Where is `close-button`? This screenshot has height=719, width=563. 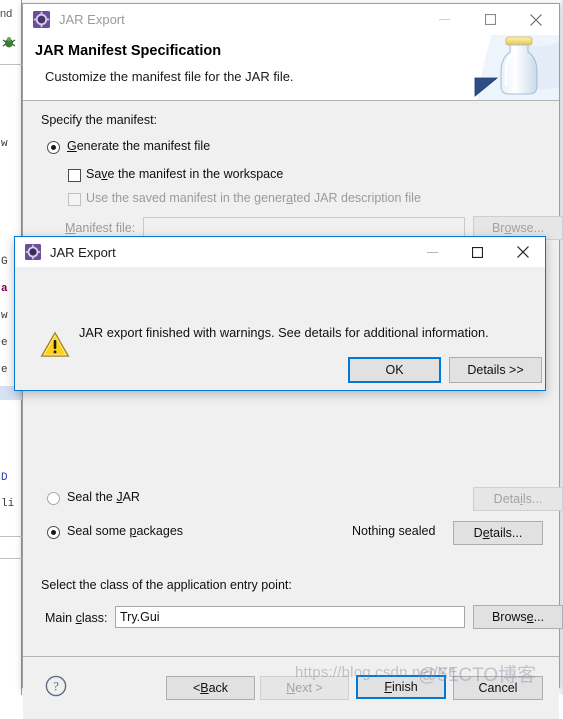 close-button is located at coordinates (536, 19).